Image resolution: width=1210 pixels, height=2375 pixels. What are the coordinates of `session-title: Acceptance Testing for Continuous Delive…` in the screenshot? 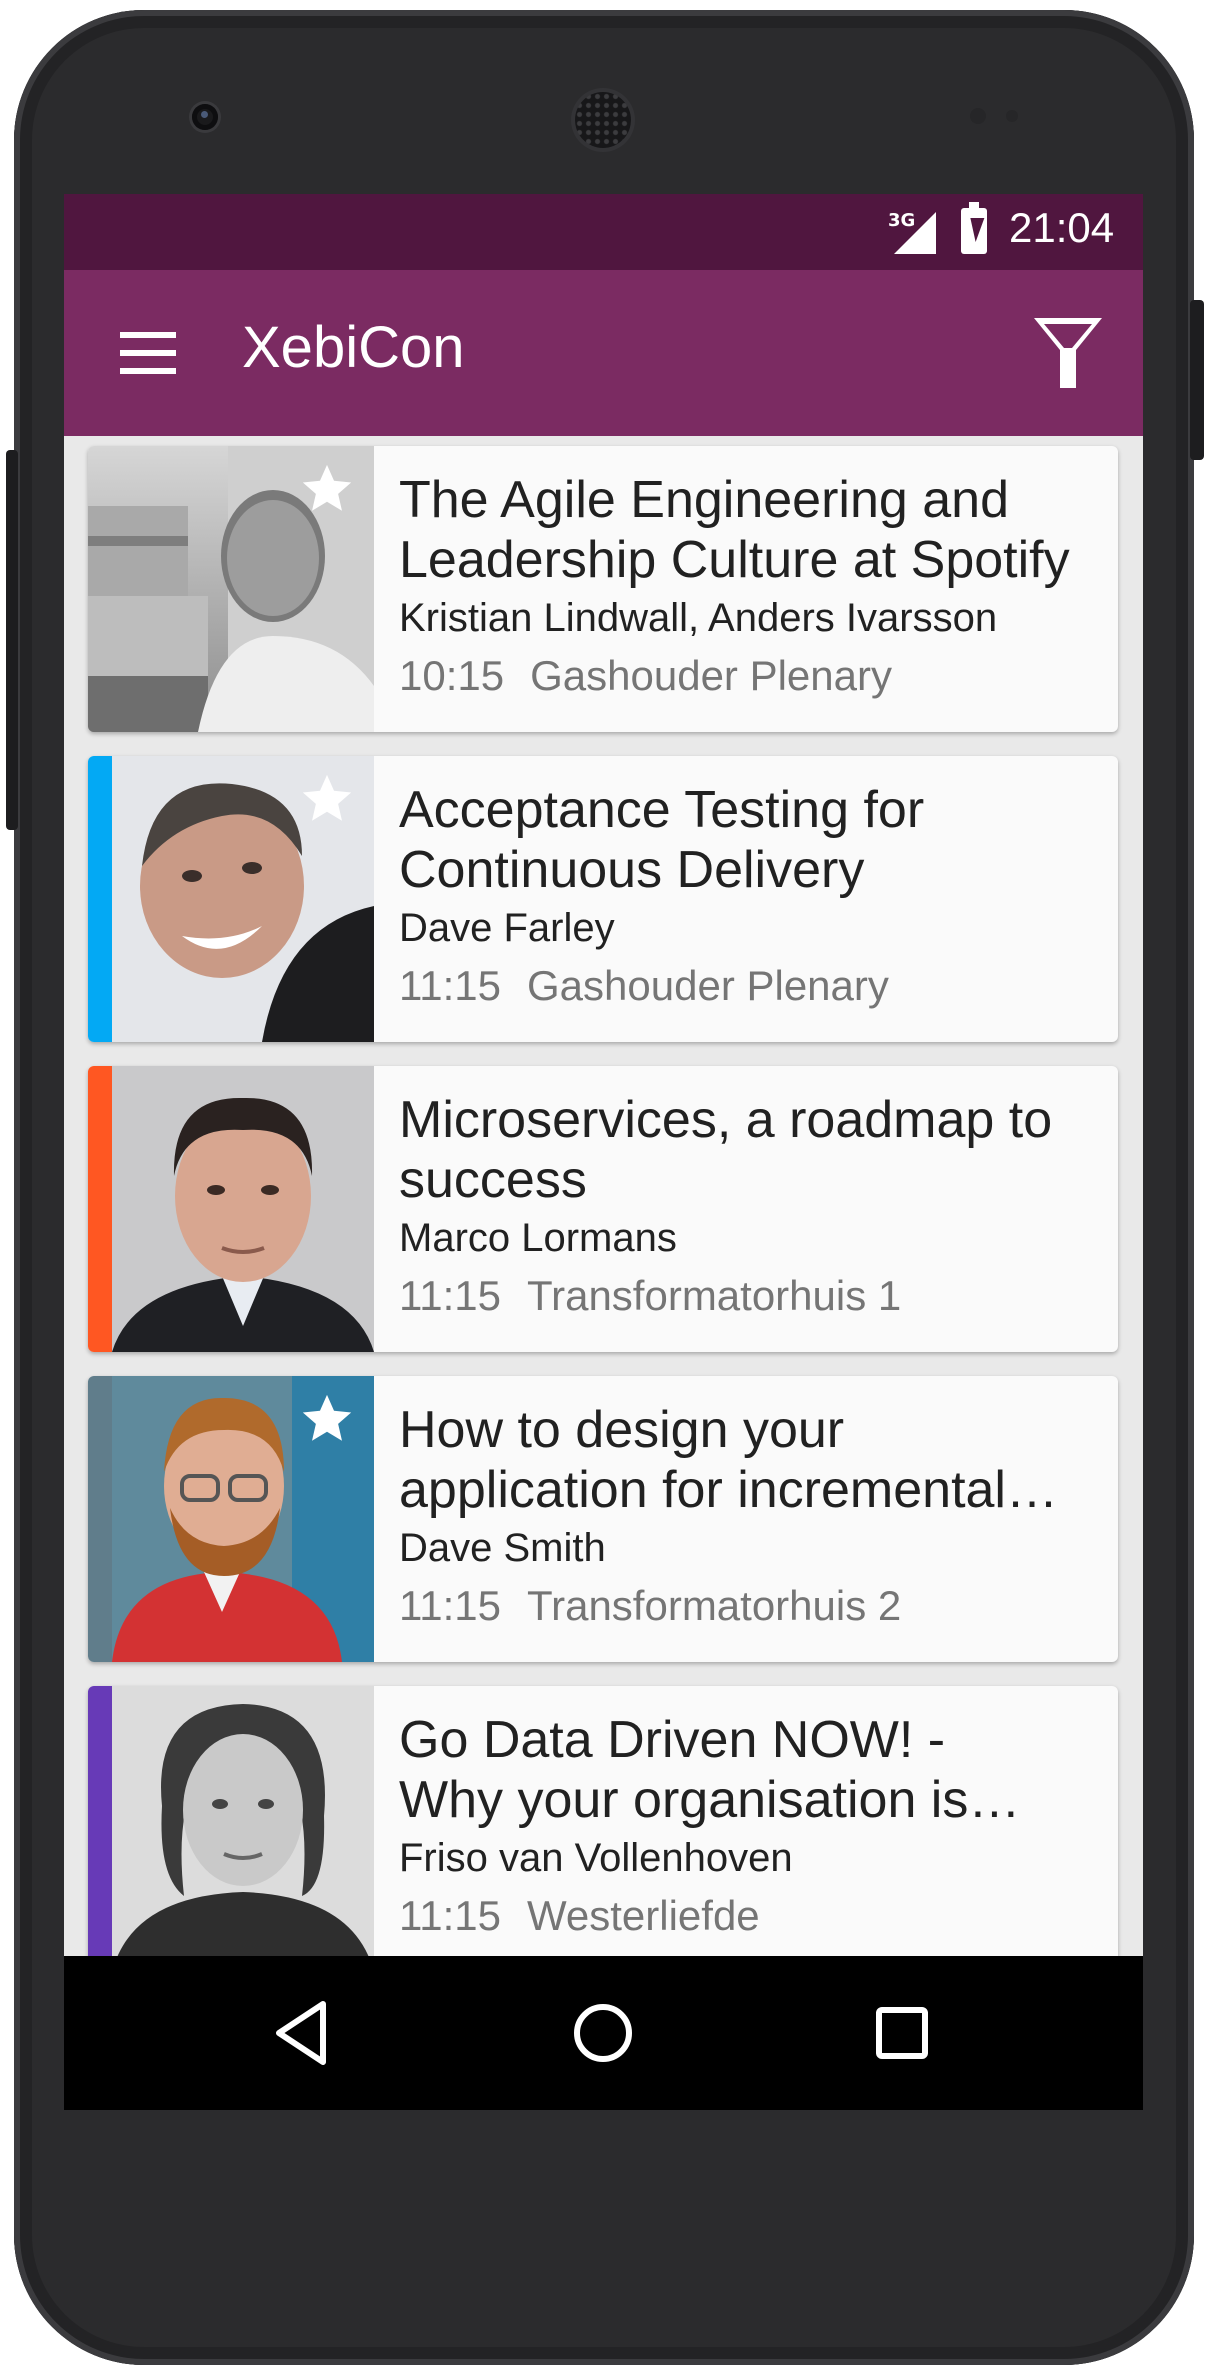 It's located at (749, 840).